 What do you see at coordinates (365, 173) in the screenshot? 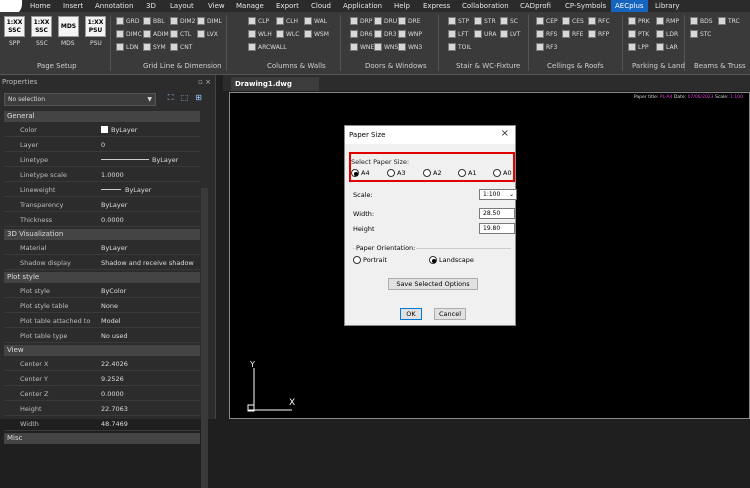
I see `paper-size-label: A4` at bounding box center [365, 173].